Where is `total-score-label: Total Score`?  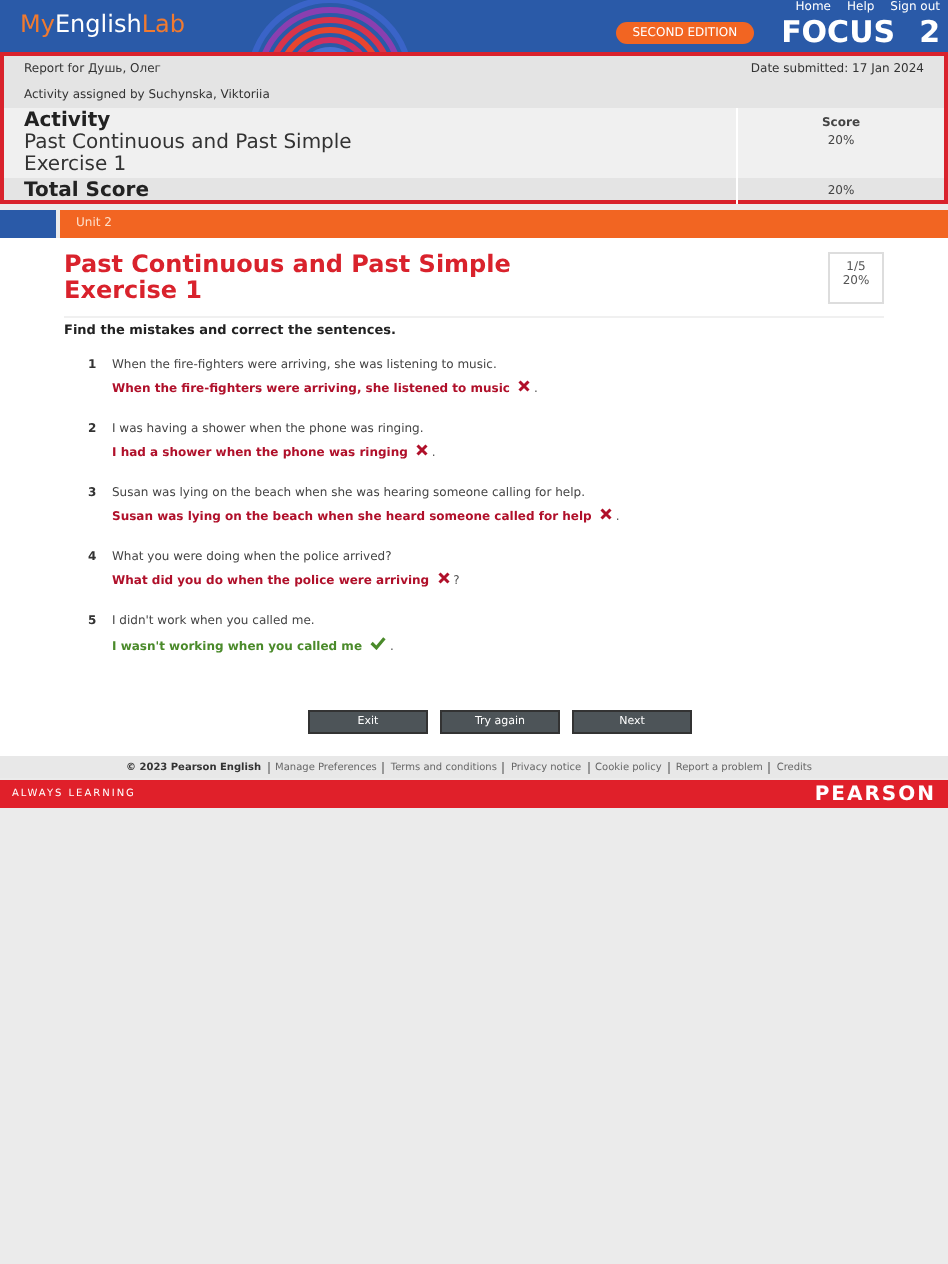 total-score-label: Total Score is located at coordinates (88, 191).